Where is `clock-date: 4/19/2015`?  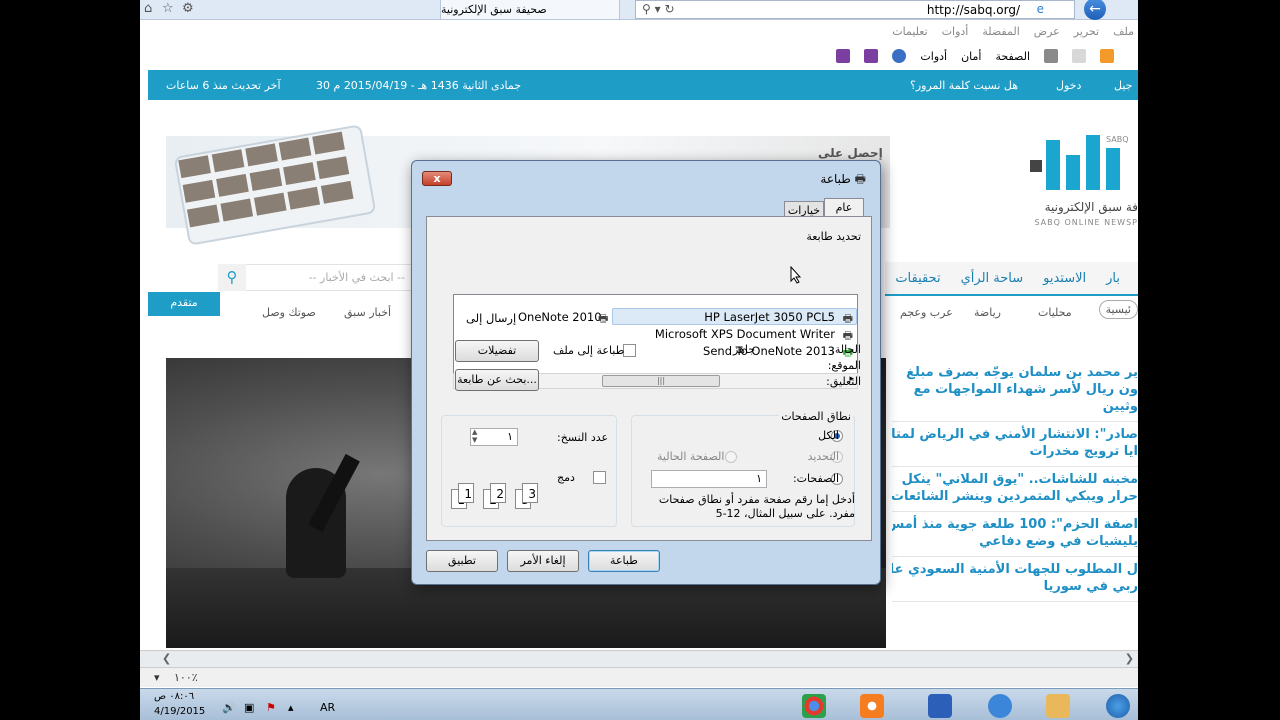 clock-date: 4/19/2015 is located at coordinates (180, 711).